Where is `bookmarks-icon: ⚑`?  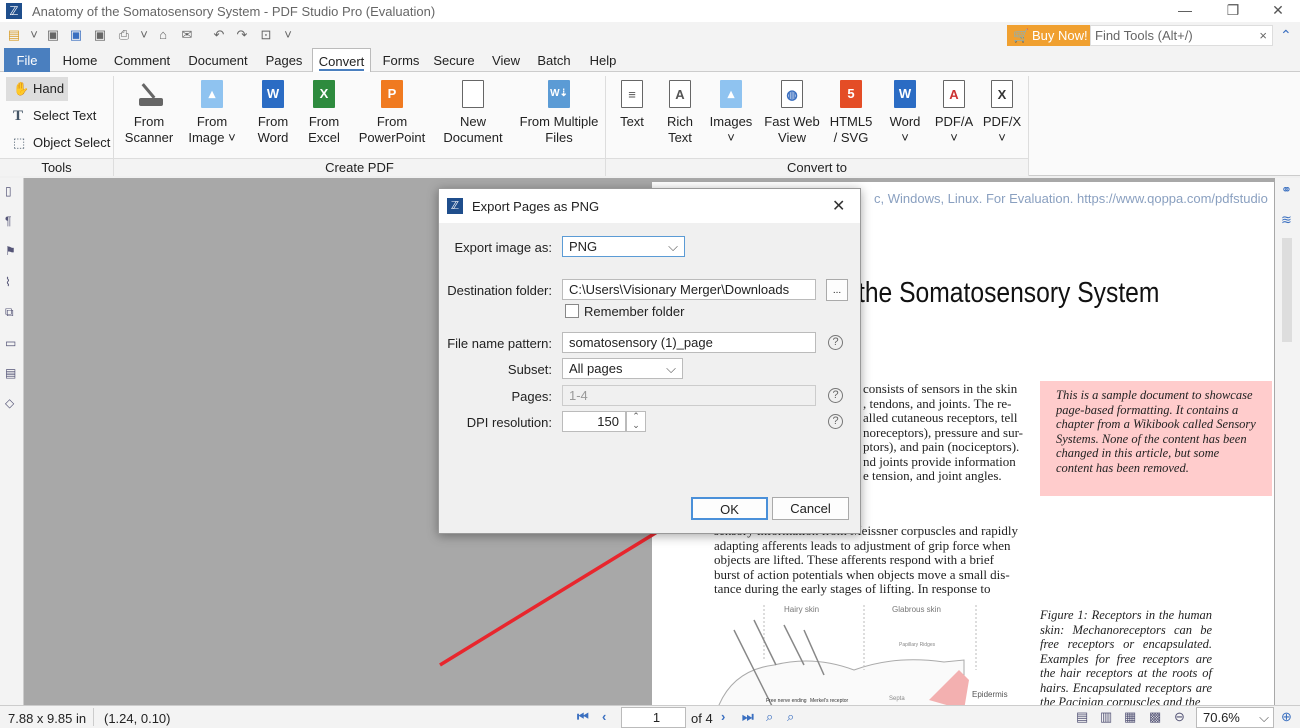
bookmarks-icon: ⚑ is located at coordinates (12, 252).